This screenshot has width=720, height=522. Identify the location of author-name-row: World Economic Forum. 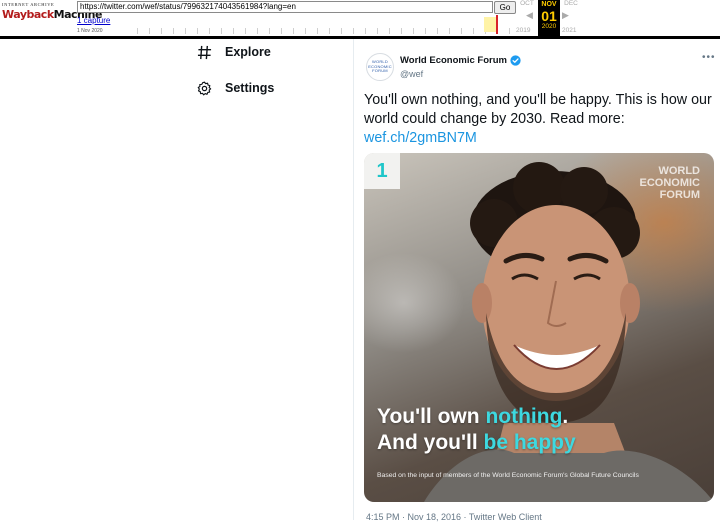
(460, 60).